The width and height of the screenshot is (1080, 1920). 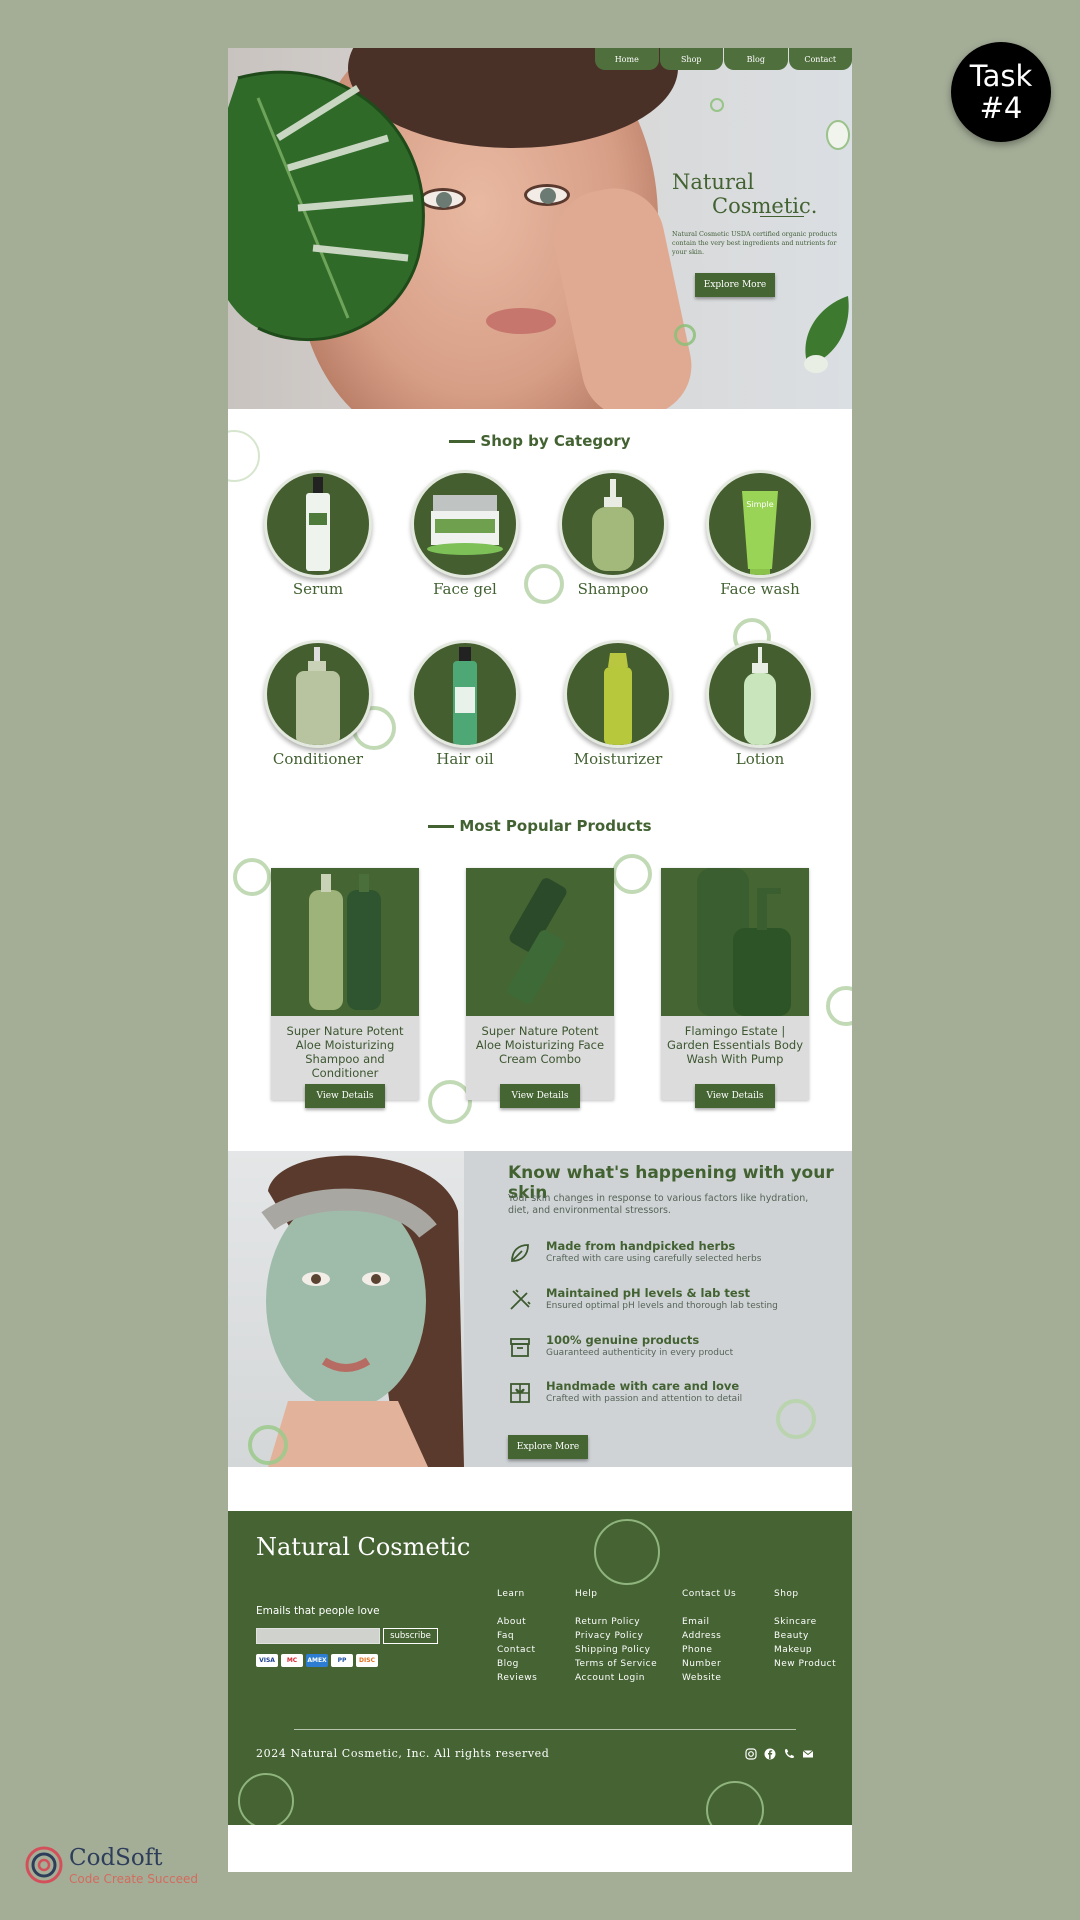 What do you see at coordinates (517, 1622) in the screenshot?
I see `footer-link: About` at bounding box center [517, 1622].